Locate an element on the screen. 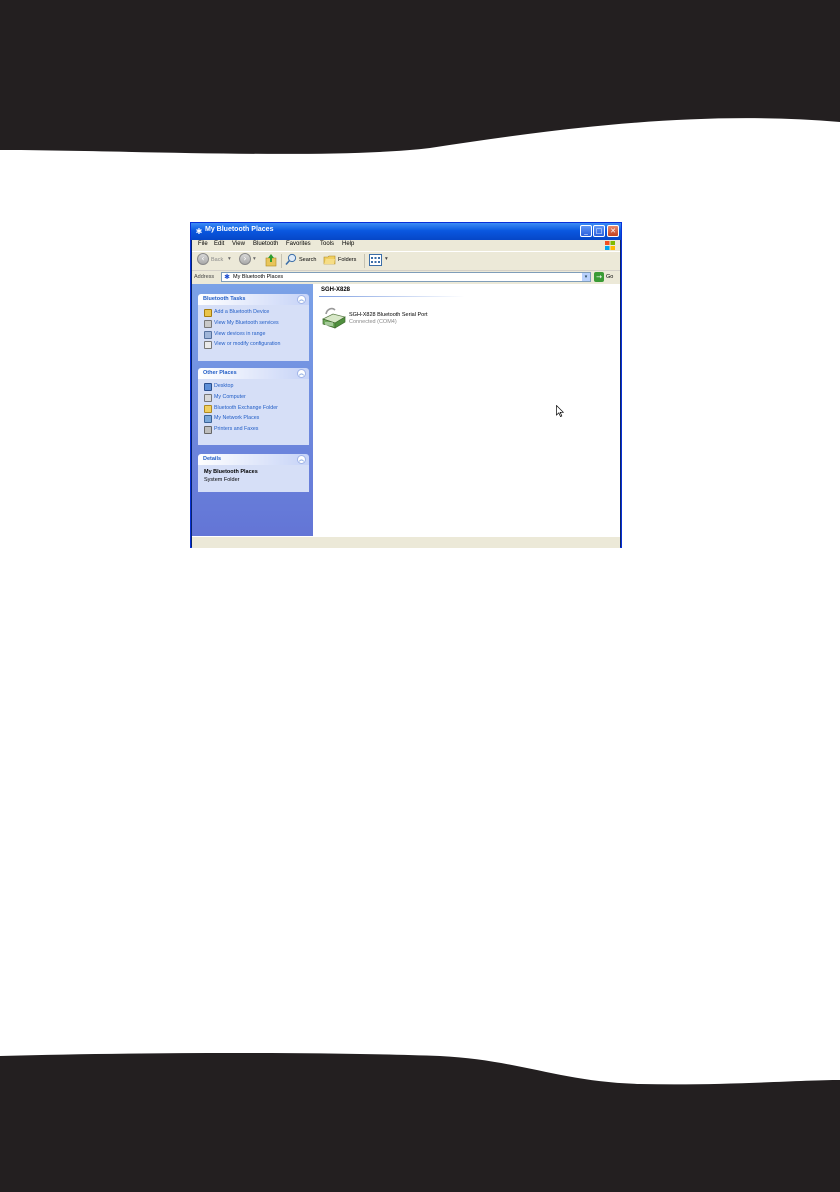  task-add-bluetooth-device: Add a Bluetooth Device is located at coordinates (253, 313).